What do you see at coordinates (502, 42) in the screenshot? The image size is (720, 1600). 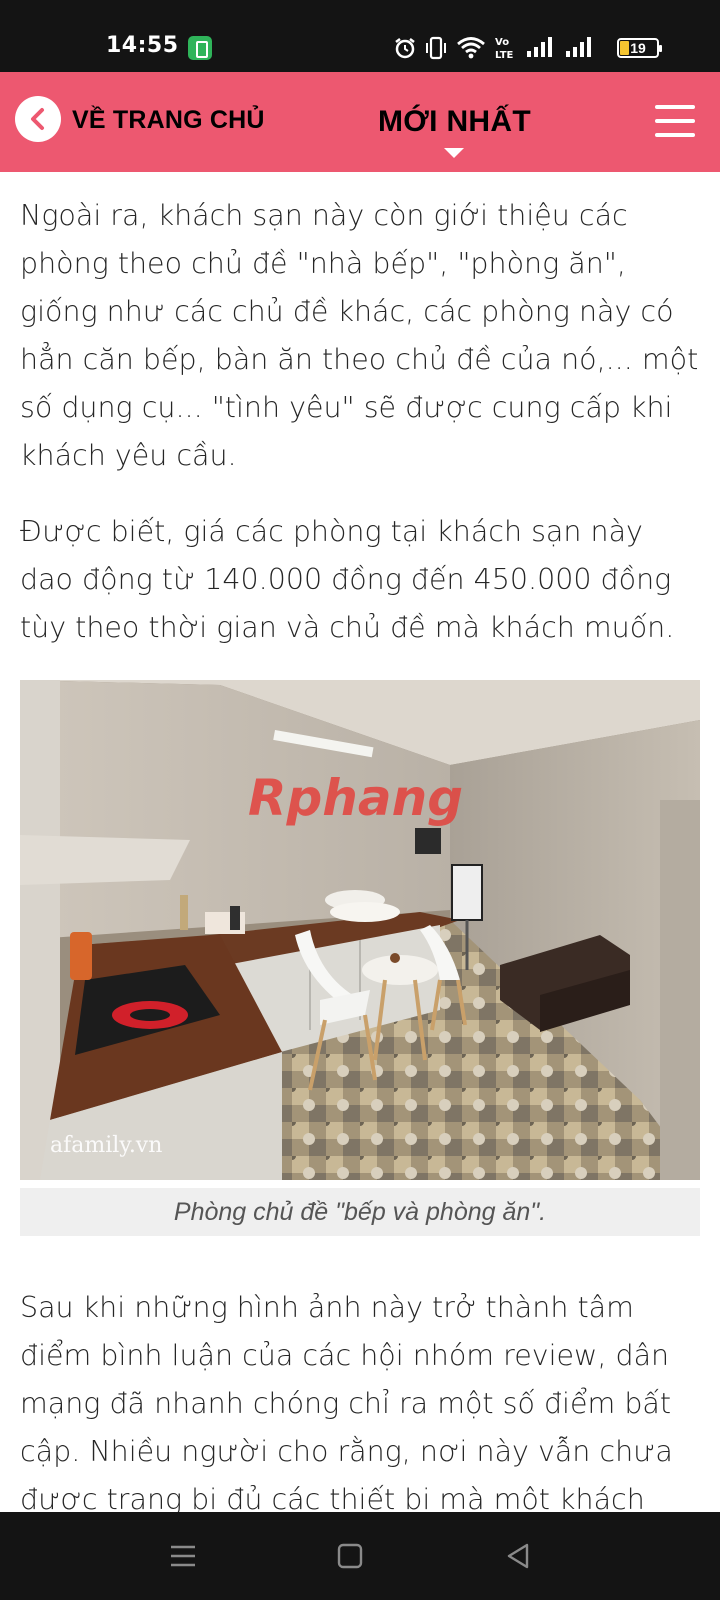 I see `svg-text: Vo` at bounding box center [502, 42].